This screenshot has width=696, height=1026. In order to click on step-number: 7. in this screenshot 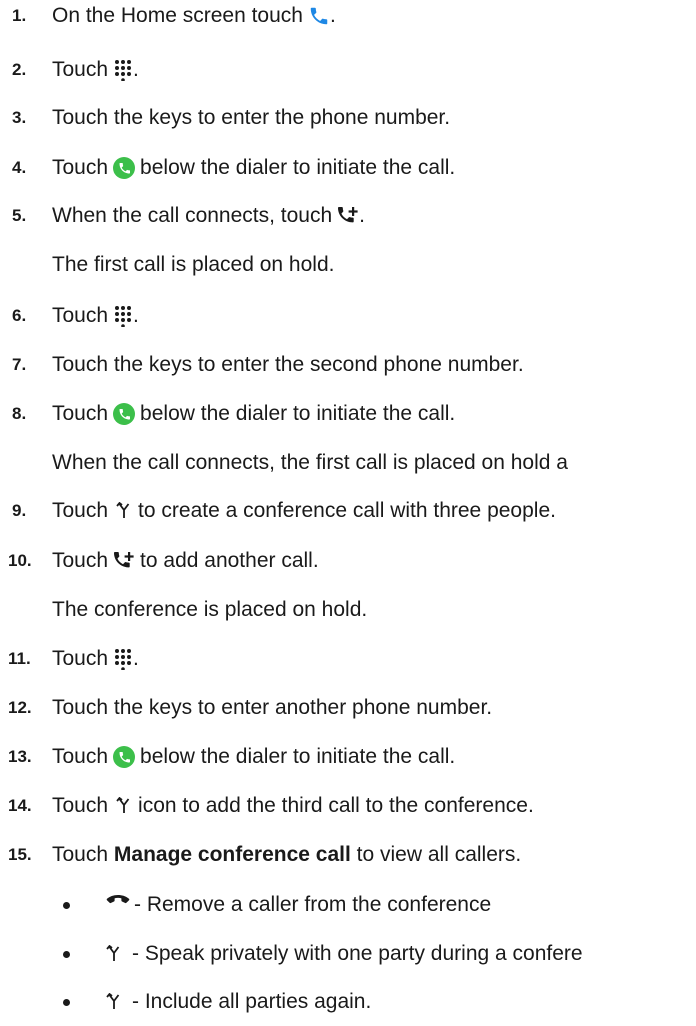, I will do `click(19, 364)`.